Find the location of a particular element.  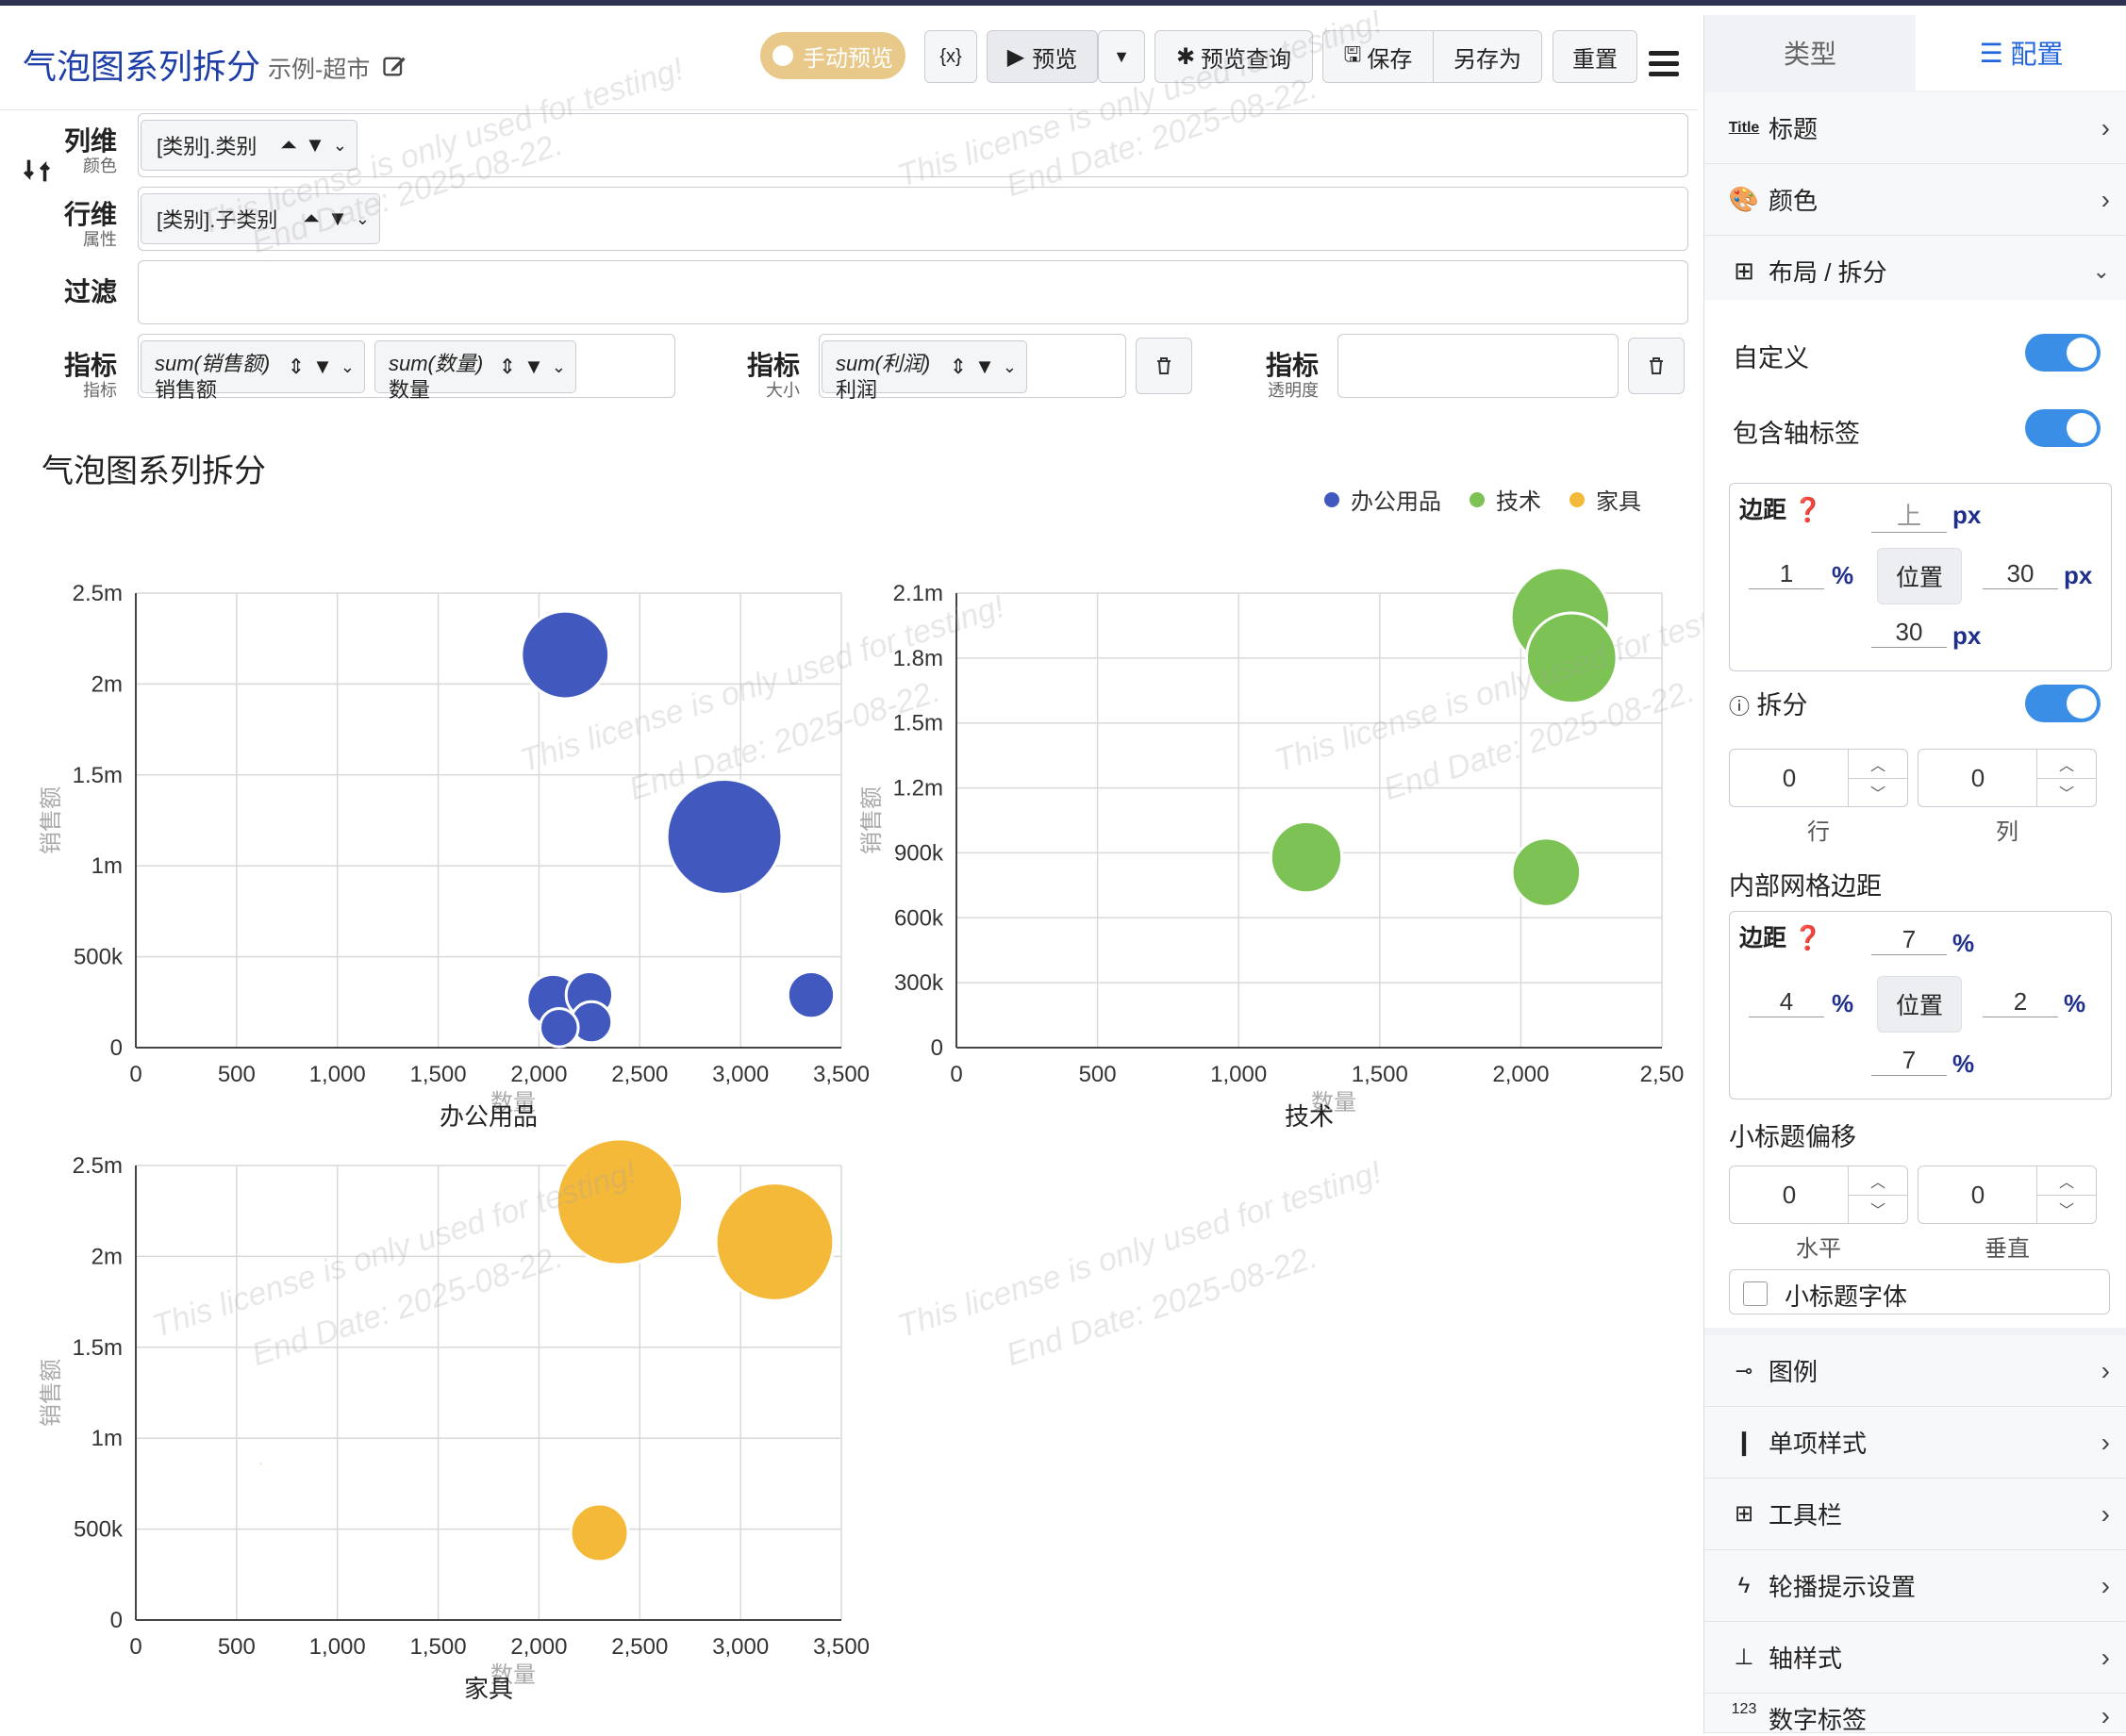

tab-type: 类型 is located at coordinates (1810, 53).